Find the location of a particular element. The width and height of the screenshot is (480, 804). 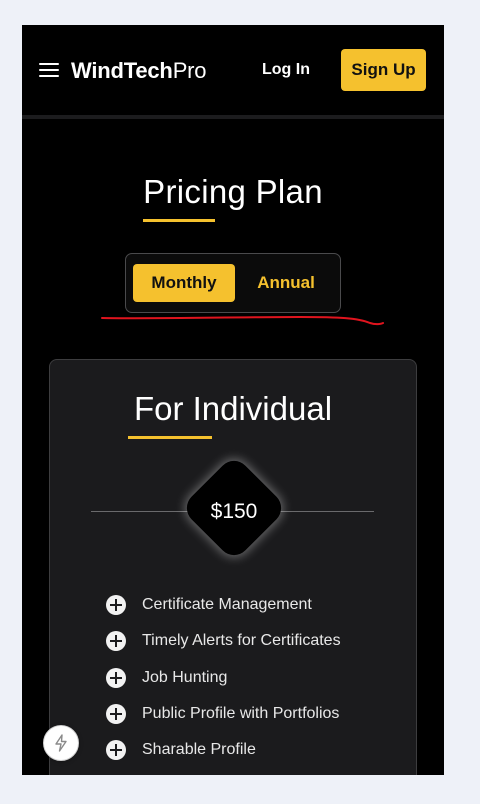

hamburger-icon is located at coordinates (49, 70).